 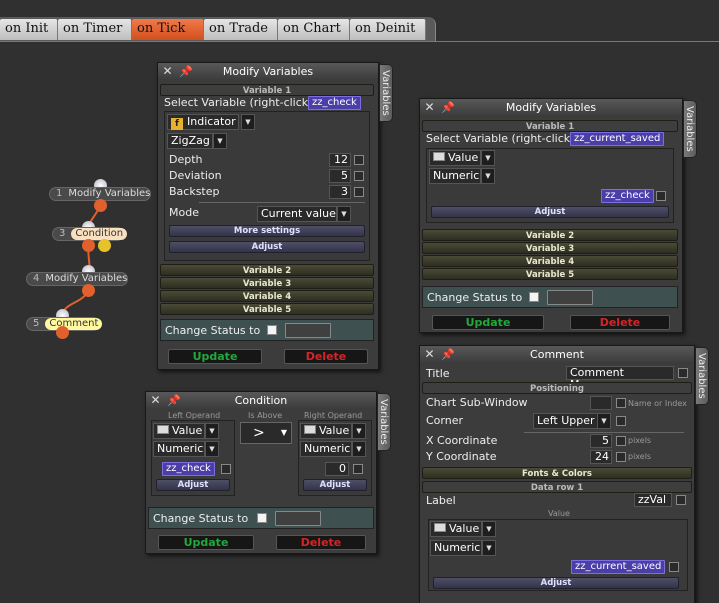 I want to click on x-coordinate-checkbox, so click(x=621, y=441).